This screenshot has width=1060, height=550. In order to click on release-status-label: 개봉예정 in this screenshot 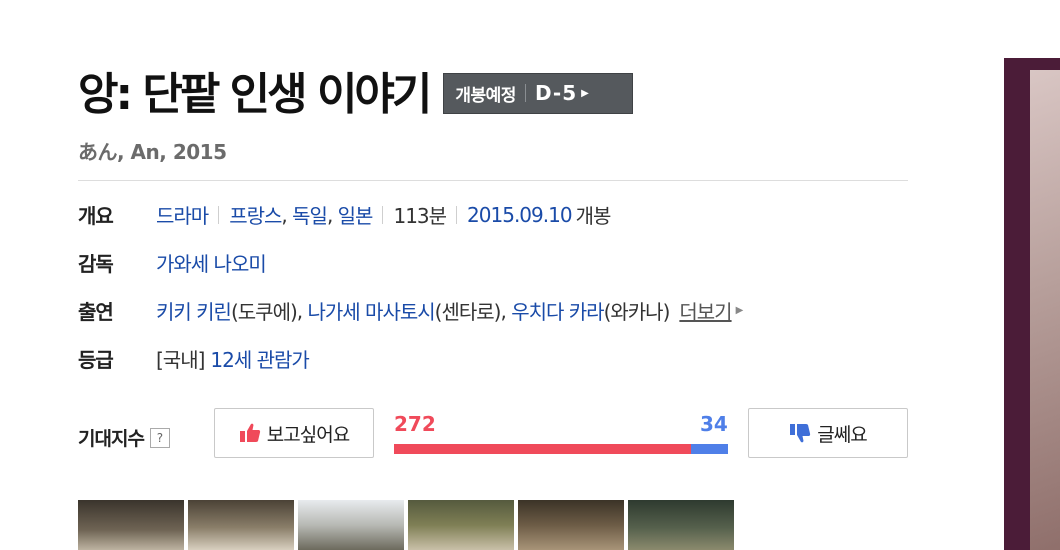, I will do `click(485, 95)`.